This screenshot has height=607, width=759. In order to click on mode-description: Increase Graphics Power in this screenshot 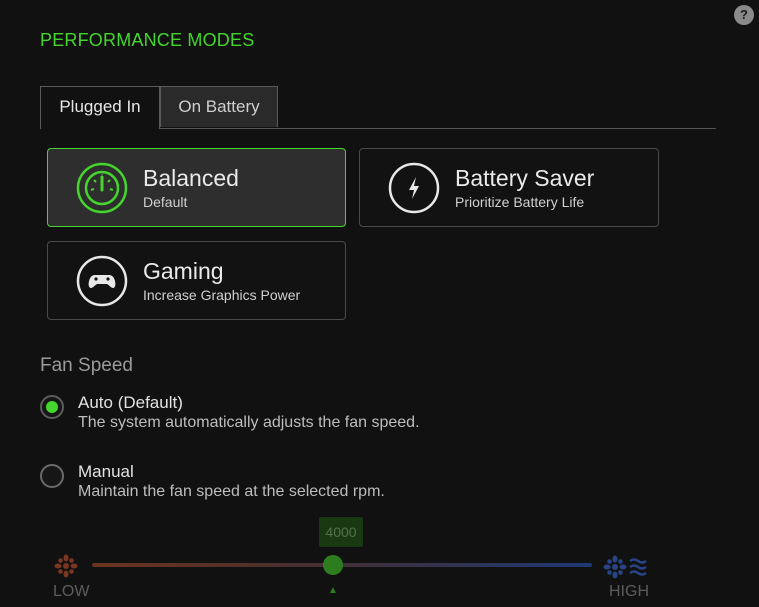, I will do `click(222, 295)`.